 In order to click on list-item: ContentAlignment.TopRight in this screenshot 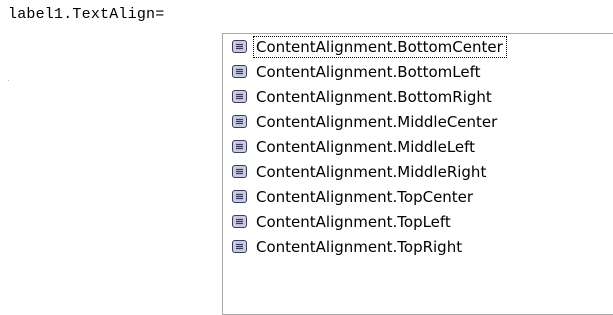, I will do `click(418, 246)`.